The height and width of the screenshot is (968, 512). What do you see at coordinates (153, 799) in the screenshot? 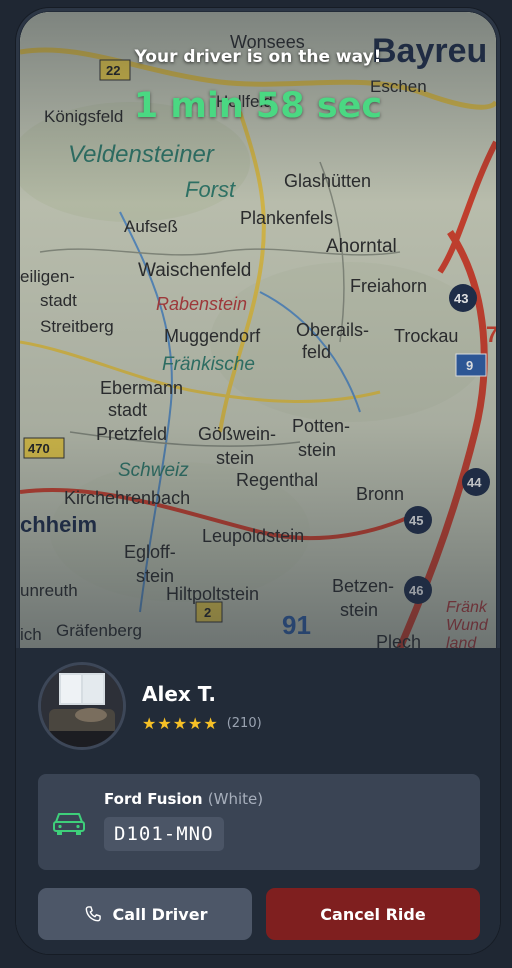
I see `vehicle-model-name: Ford Fusion` at bounding box center [153, 799].